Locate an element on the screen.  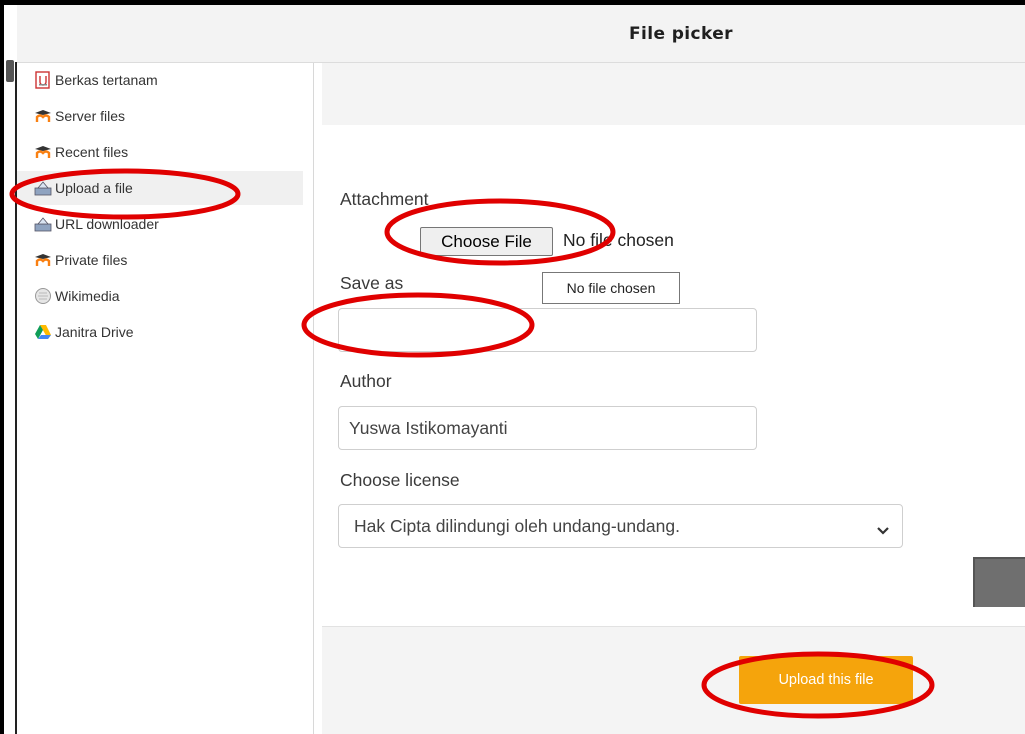
window-gutter is located at coordinates (9, 369).